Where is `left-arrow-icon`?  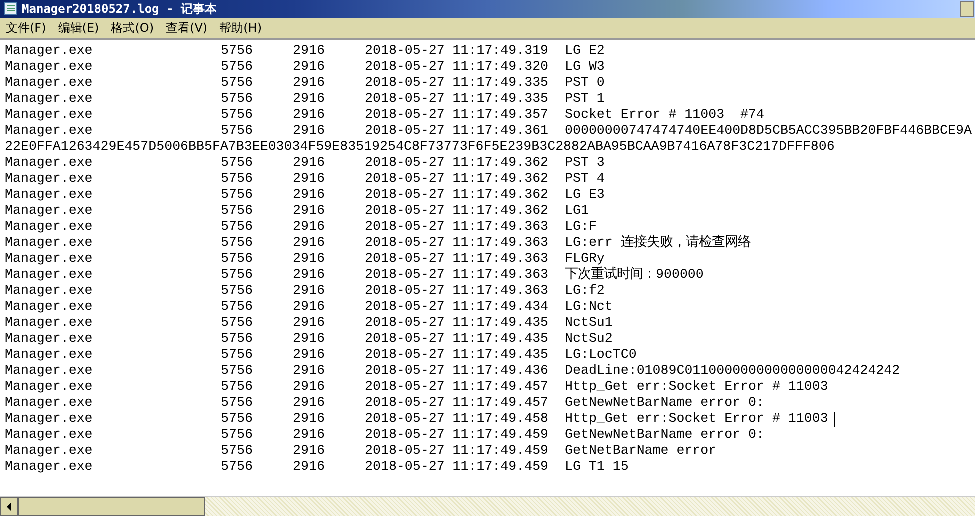
left-arrow-icon is located at coordinates (9, 506).